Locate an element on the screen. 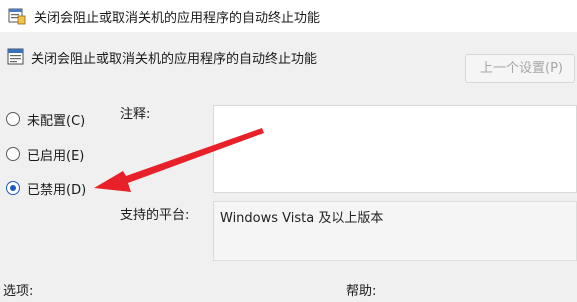 The width and height of the screenshot is (577, 302). help-label: 帮助: is located at coordinates (361, 291).